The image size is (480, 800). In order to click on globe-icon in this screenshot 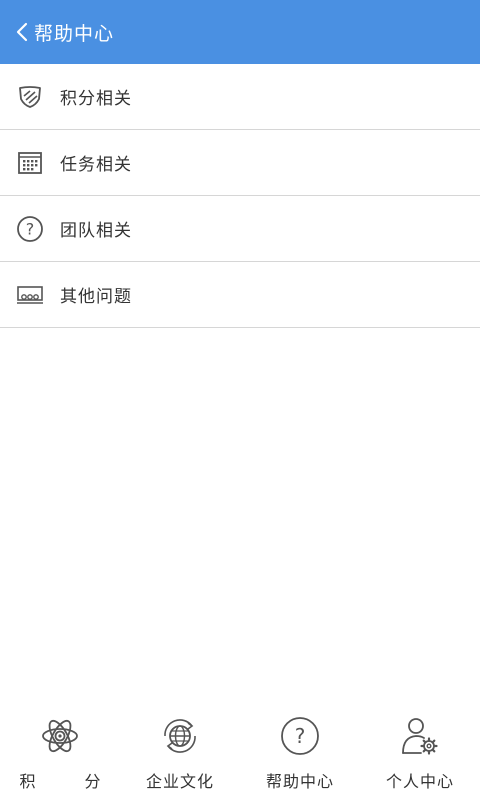, I will do `click(180, 736)`.